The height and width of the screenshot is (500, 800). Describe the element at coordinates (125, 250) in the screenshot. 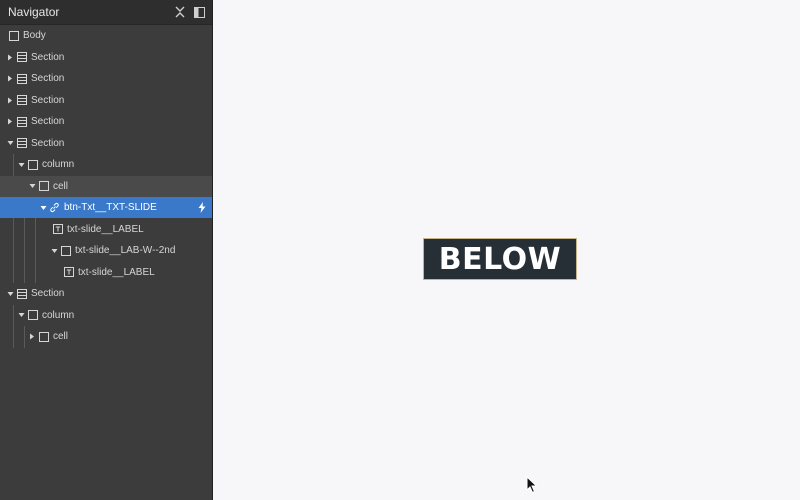

I see `tree-item-label: txt-slide__LAB-W--2nd` at that location.